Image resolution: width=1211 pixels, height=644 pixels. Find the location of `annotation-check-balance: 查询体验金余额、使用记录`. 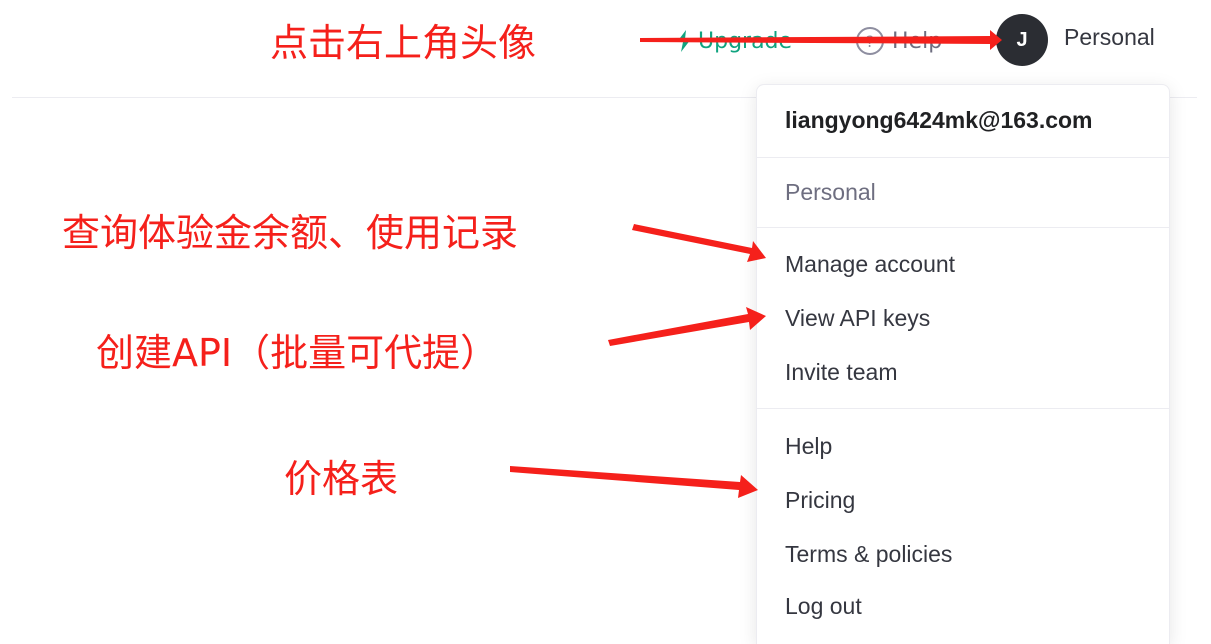

annotation-check-balance: 查询体验金余额、使用记录 is located at coordinates (290, 233).